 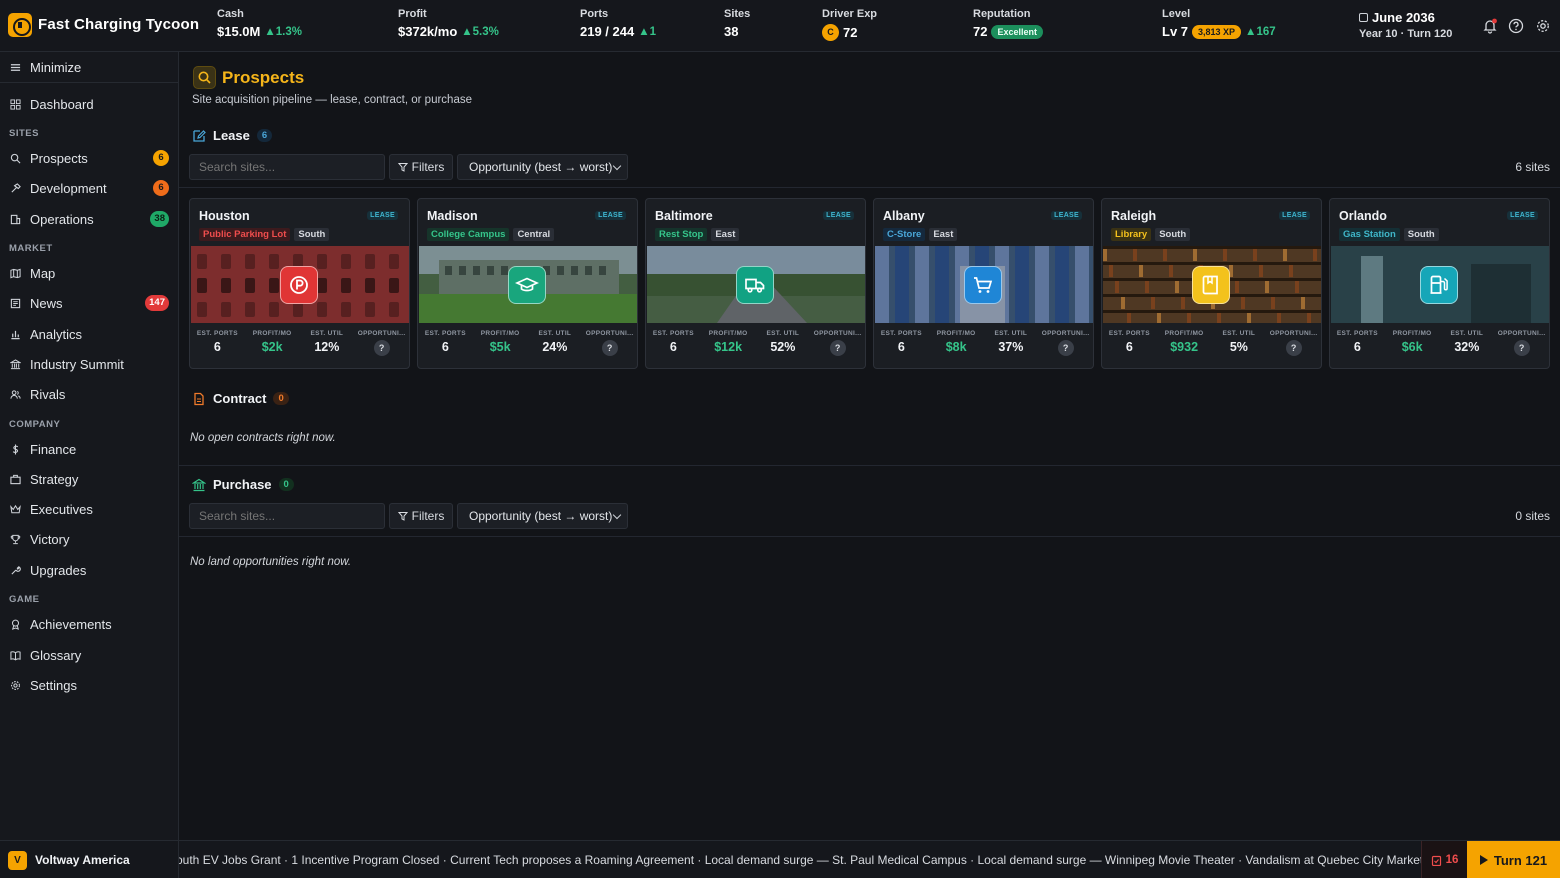 What do you see at coordinates (15, 479) in the screenshot?
I see `briefcase-icon` at bounding box center [15, 479].